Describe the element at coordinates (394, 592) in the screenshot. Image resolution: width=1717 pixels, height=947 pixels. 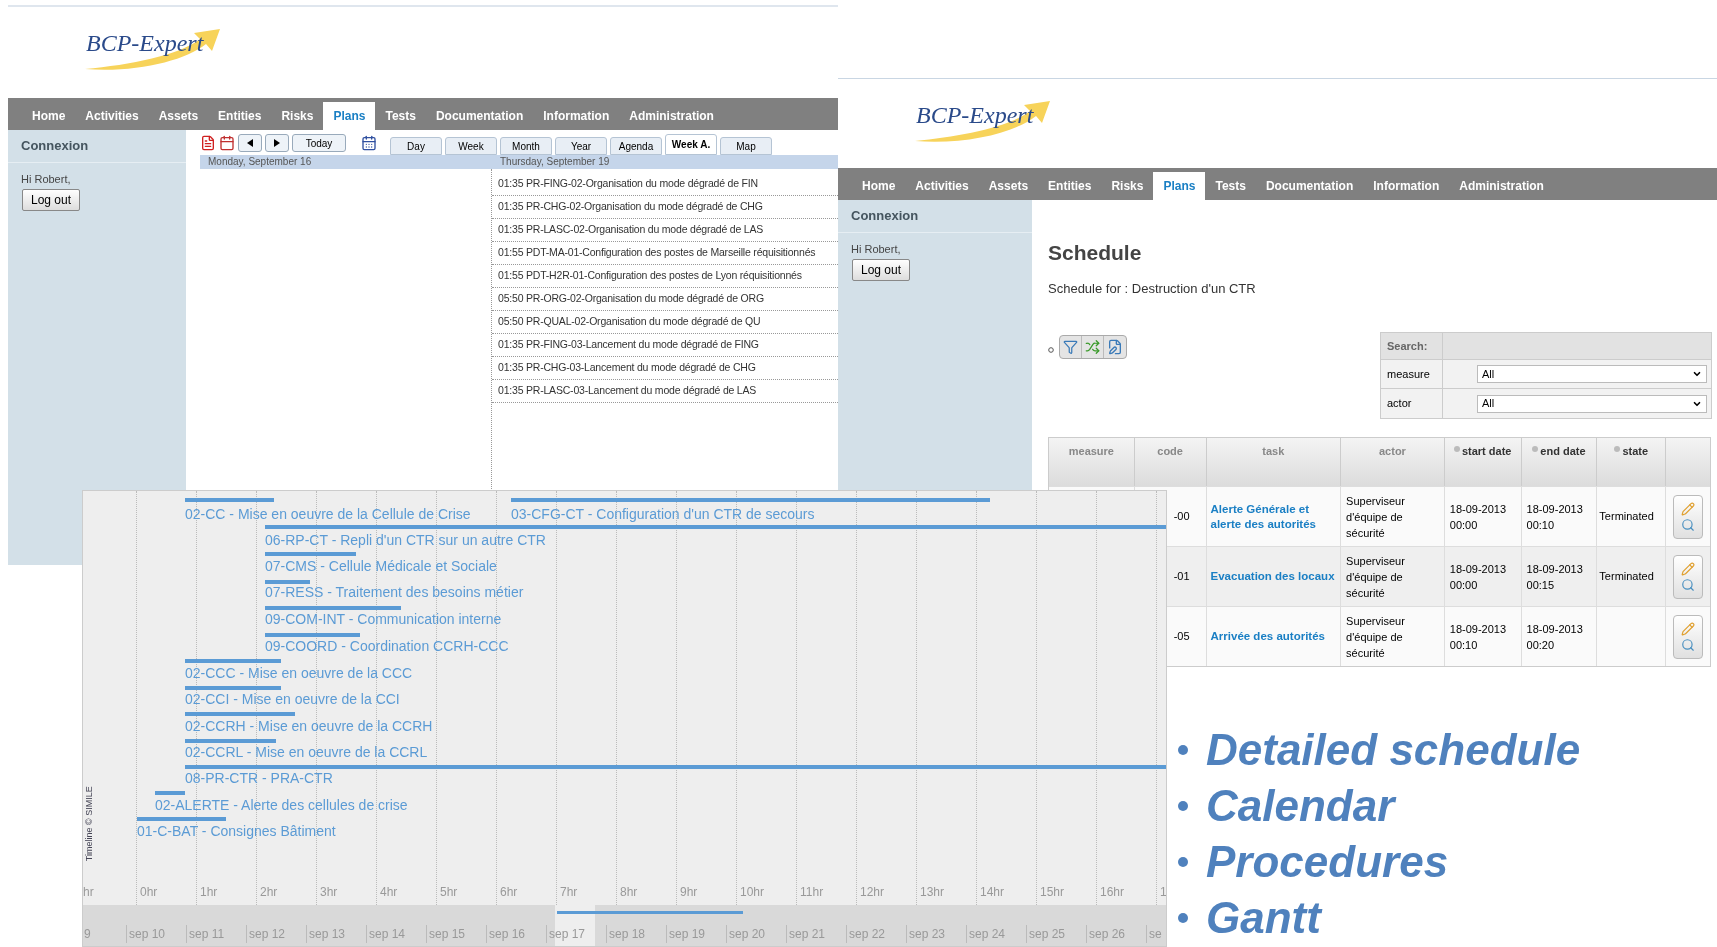
I see `task-label: 07-RESS - Traitement des besoins métier` at that location.